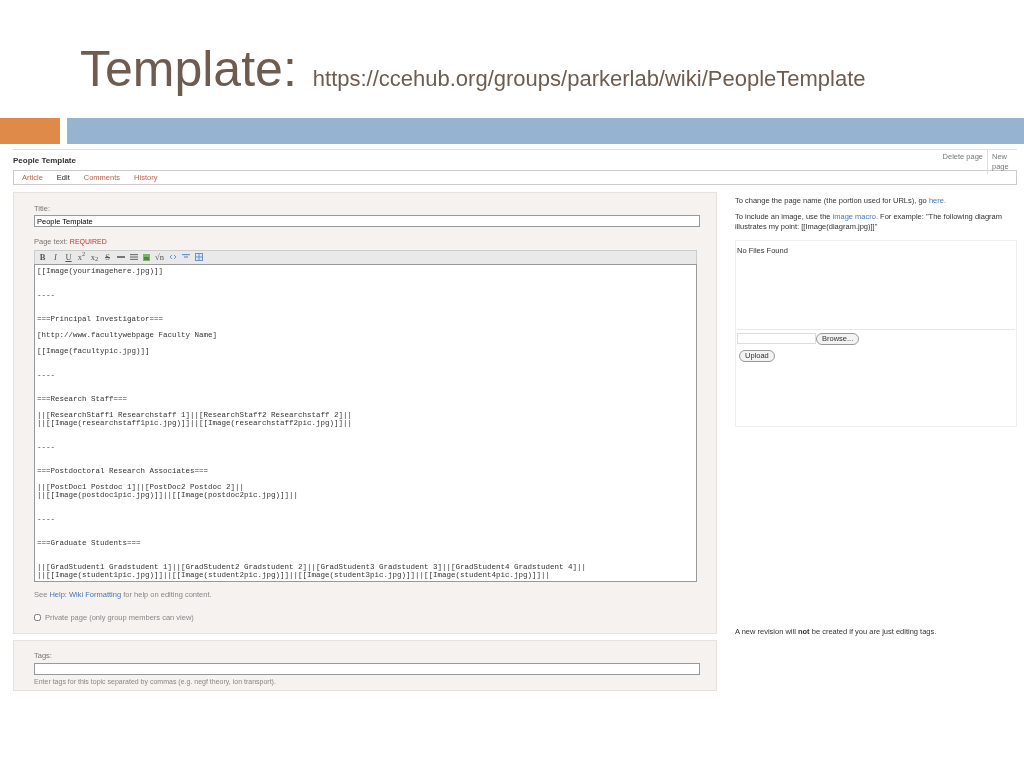  Describe the element at coordinates (367, 668) in the screenshot. I see `tags-field` at that location.